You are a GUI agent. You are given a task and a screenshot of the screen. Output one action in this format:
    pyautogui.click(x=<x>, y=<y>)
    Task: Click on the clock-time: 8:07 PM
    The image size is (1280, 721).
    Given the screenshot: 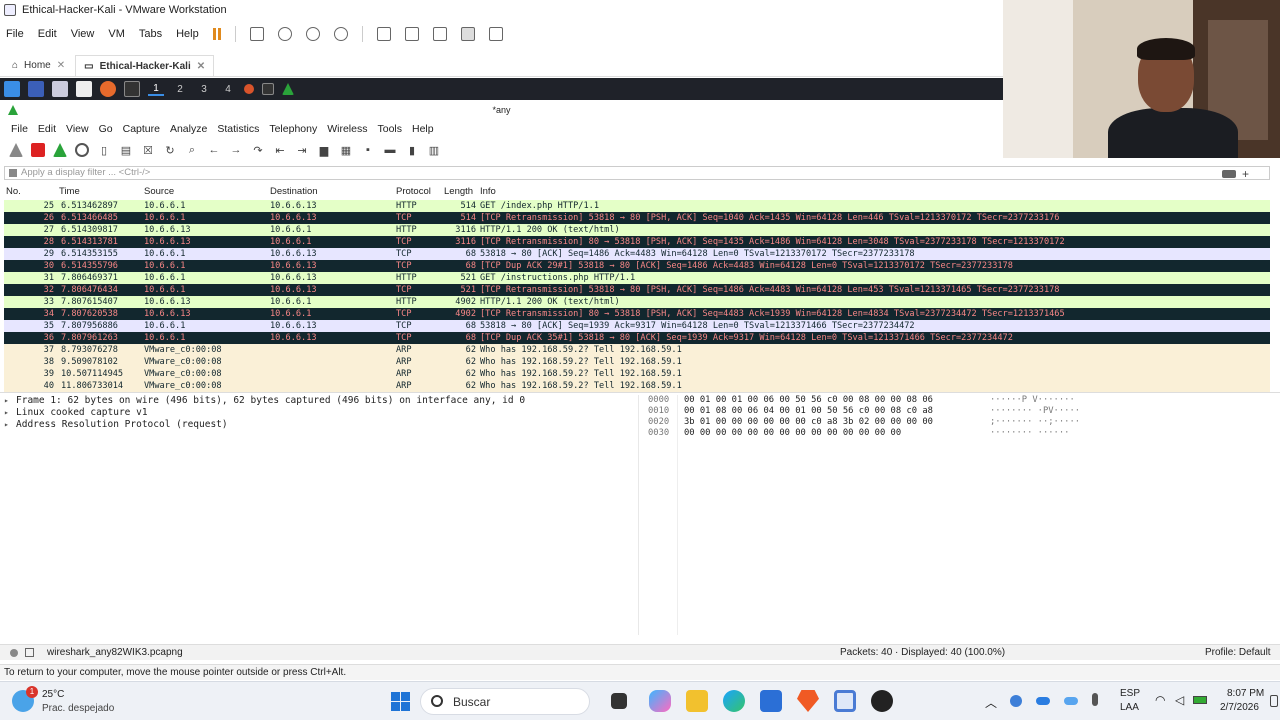 What is the action you would take?
    pyautogui.click(x=1245, y=693)
    